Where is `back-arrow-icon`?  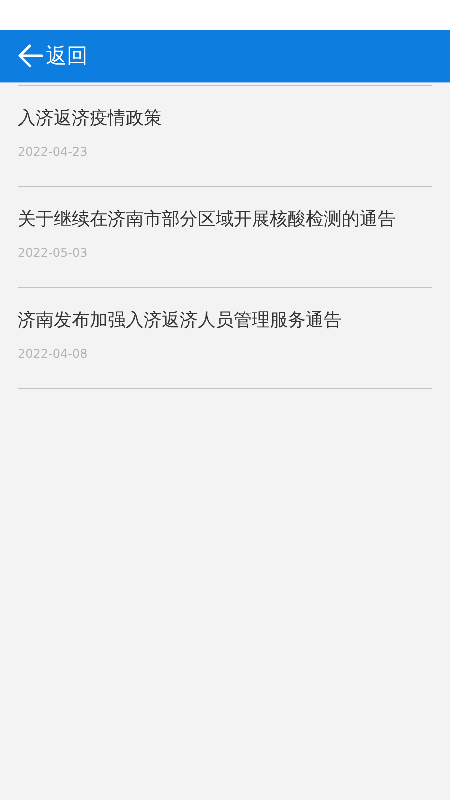 back-arrow-icon is located at coordinates (31, 56).